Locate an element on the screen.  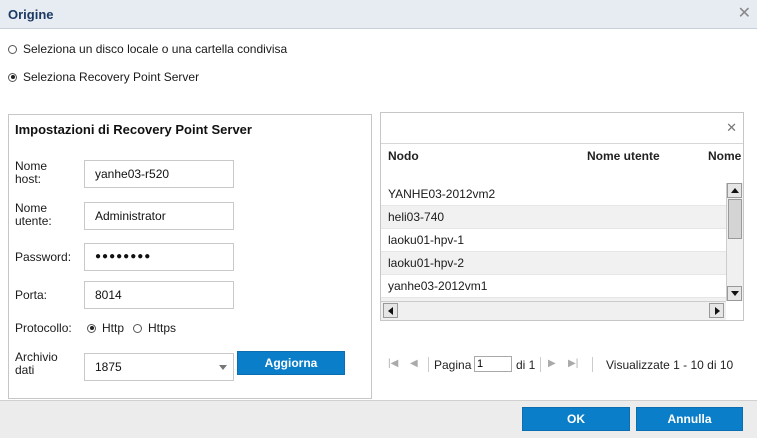
radio-local-disk is located at coordinates (12, 49).